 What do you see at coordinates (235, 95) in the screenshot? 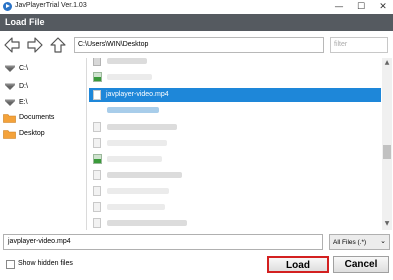
I see `file-row-selected: javplayer-video.mp4` at bounding box center [235, 95].